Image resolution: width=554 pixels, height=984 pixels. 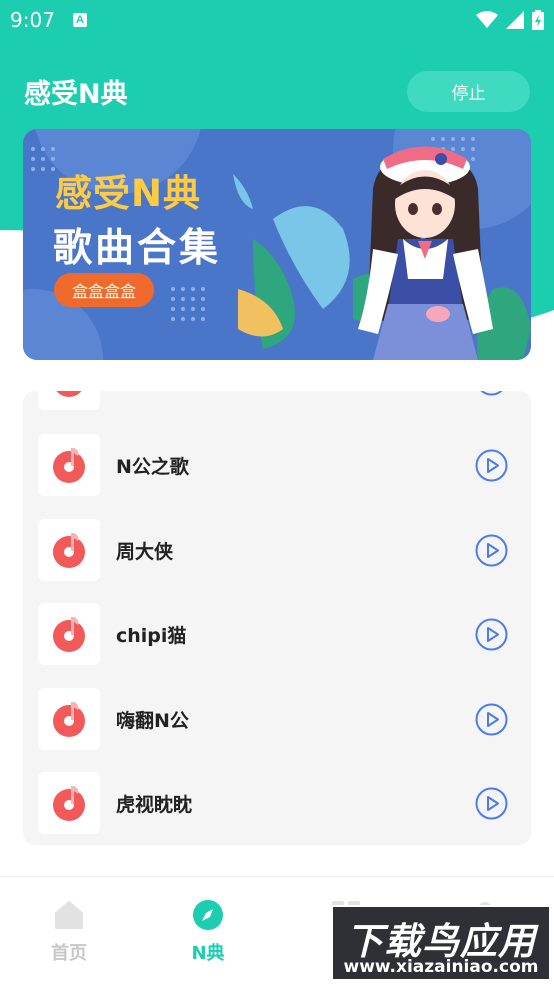 I want to click on status-bar: 9:07 A, so click(x=277, y=20).